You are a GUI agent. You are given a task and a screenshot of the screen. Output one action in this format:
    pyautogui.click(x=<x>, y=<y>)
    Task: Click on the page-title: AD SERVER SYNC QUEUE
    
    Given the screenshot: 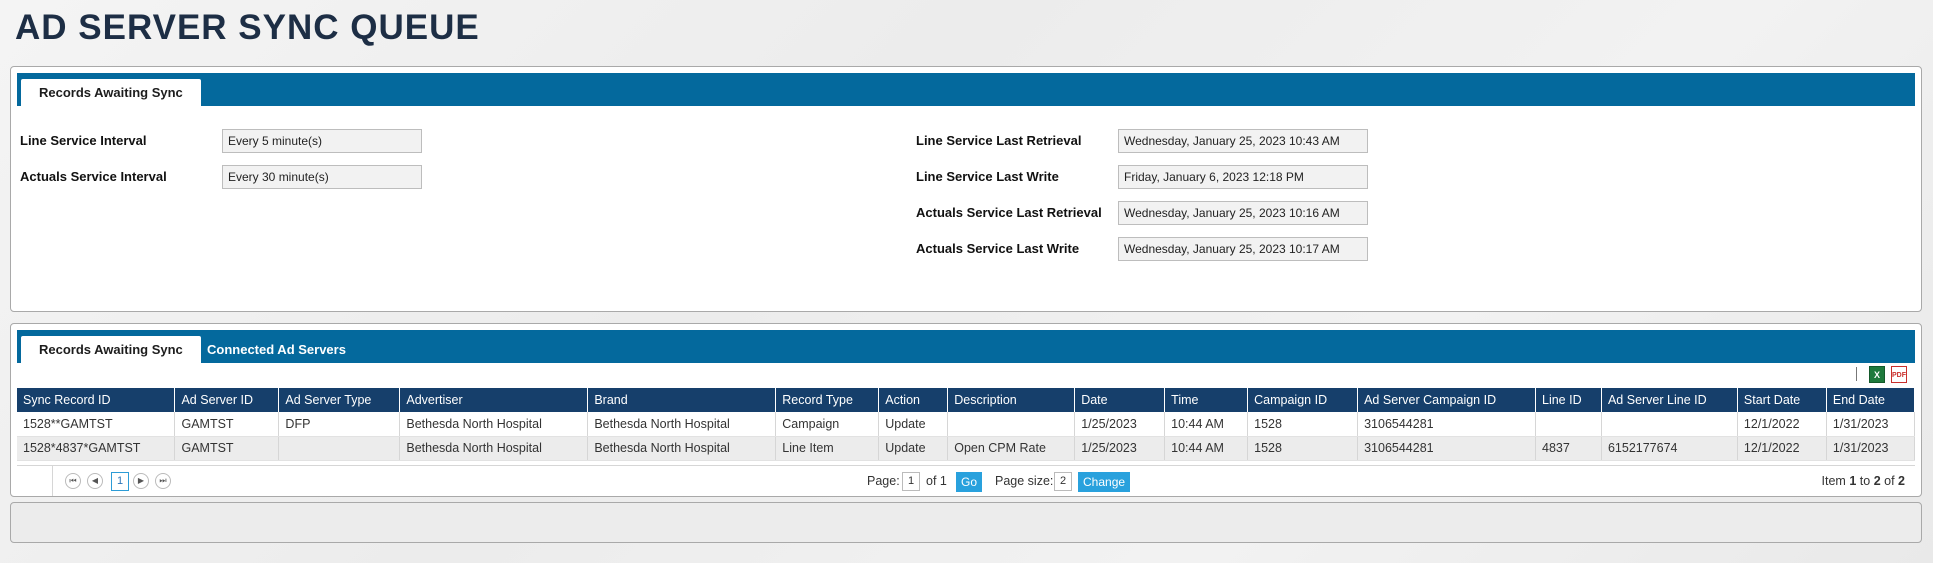 What is the action you would take?
    pyautogui.click(x=247, y=27)
    